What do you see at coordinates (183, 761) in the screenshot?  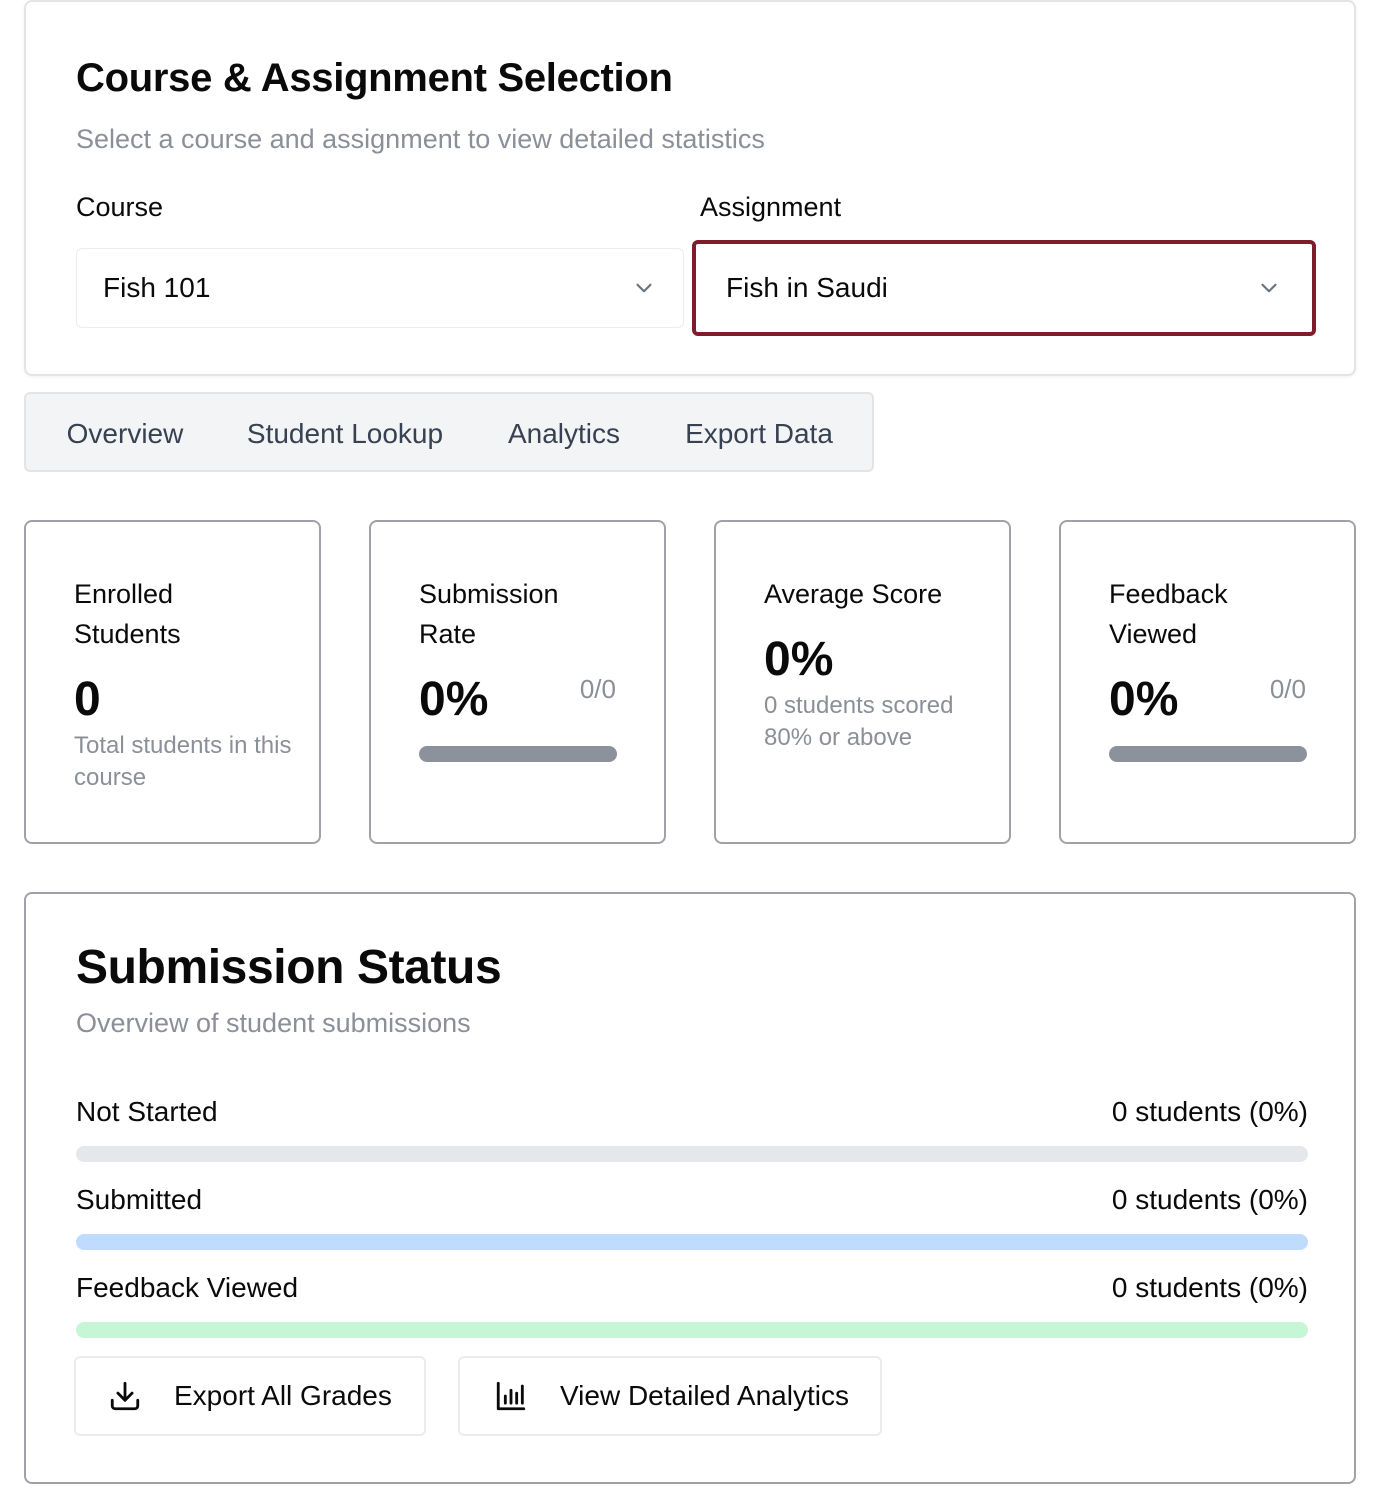 I see `card-description: Total students in this course` at bounding box center [183, 761].